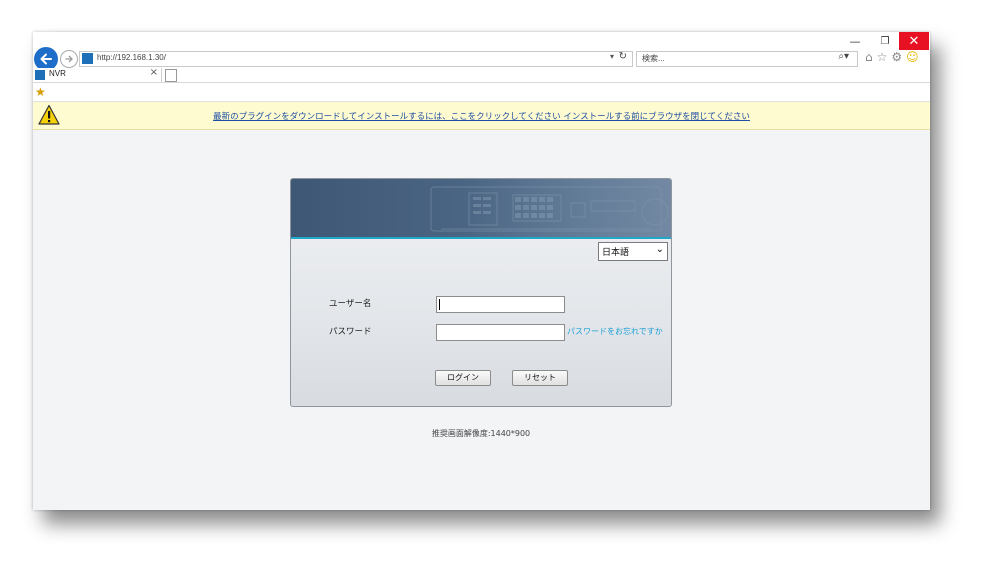 The height and width of the screenshot is (575, 995). Describe the element at coordinates (855, 41) in the screenshot. I see `minimize-button: —` at that location.